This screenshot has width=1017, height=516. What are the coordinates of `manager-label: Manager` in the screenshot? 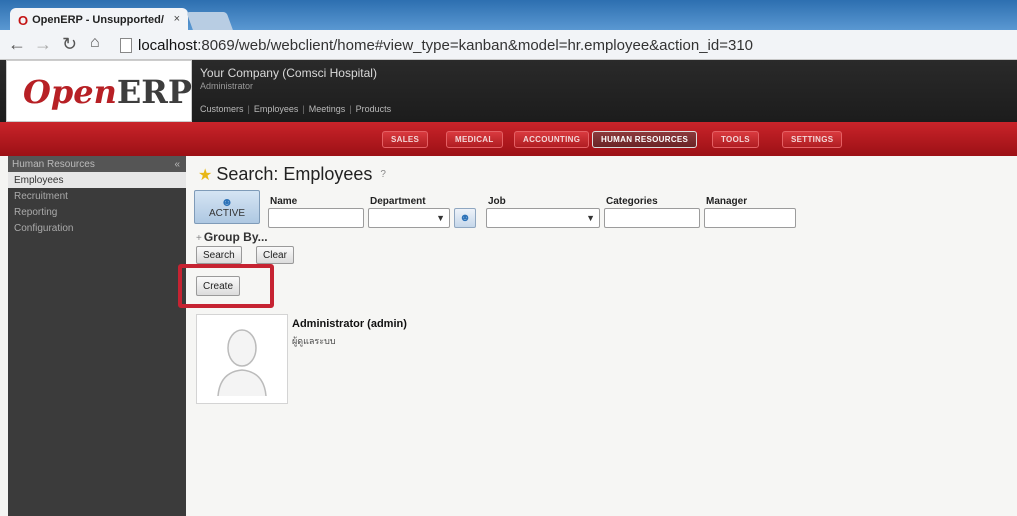 It's located at (727, 201).